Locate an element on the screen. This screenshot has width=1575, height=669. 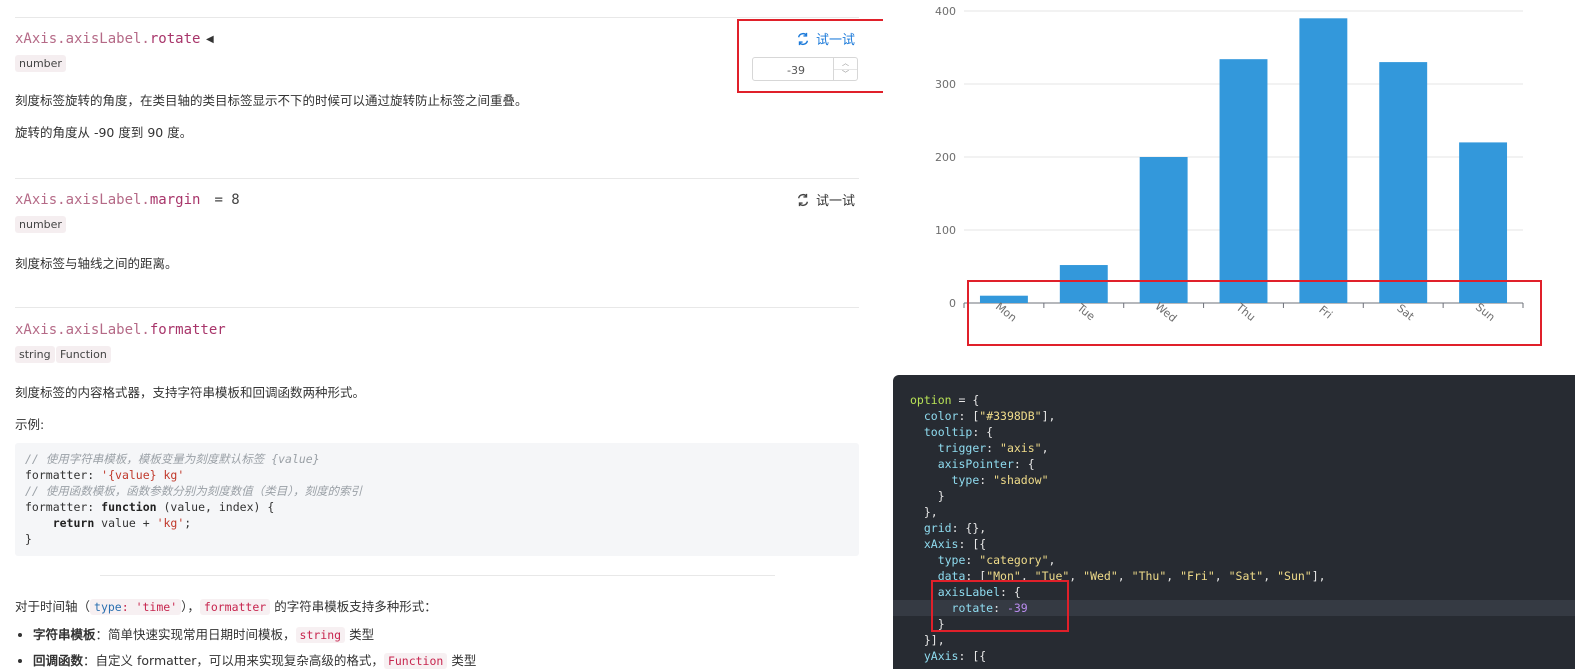
code-line: xAxis: [{ is located at coordinates (1234, 544).